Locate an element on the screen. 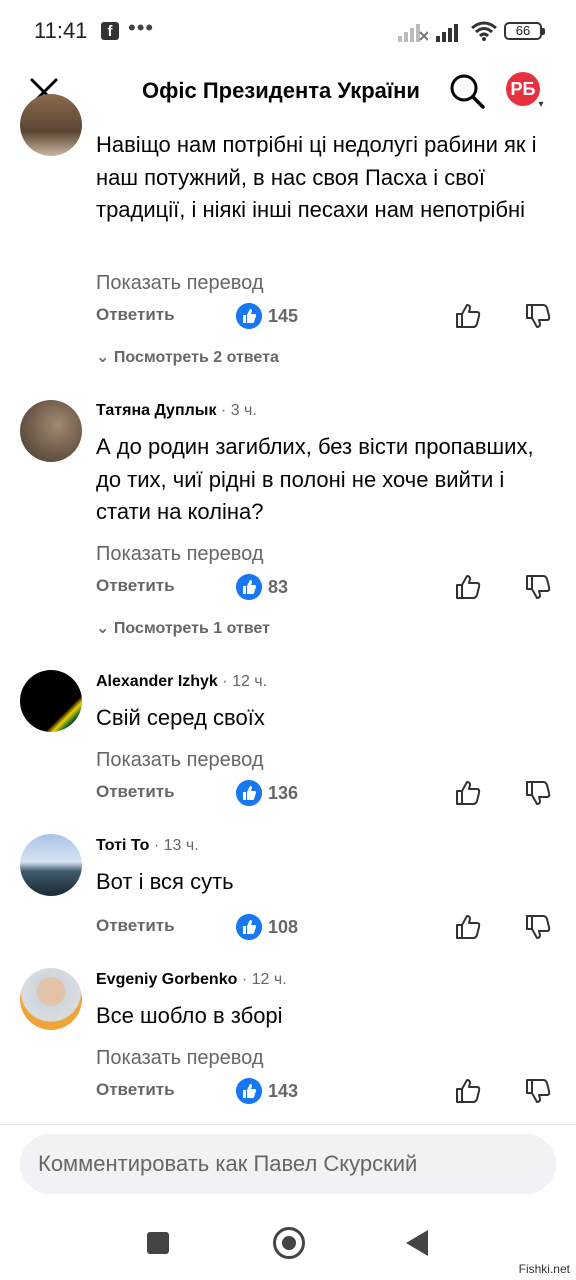 Image resolution: width=576 pixels, height=1280 pixels. view-replies-label: Посмотреть 1 ответ is located at coordinates (191, 628).